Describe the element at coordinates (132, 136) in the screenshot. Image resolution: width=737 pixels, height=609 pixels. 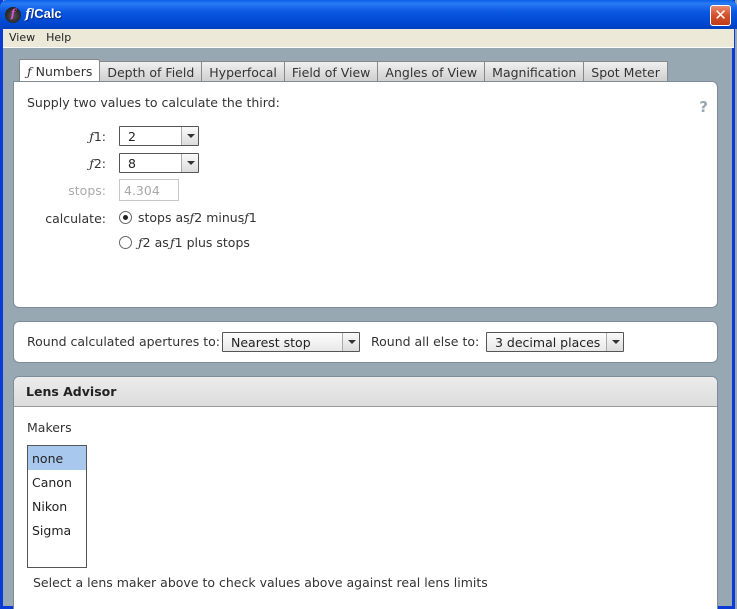
I see `f1-value: 2` at that location.